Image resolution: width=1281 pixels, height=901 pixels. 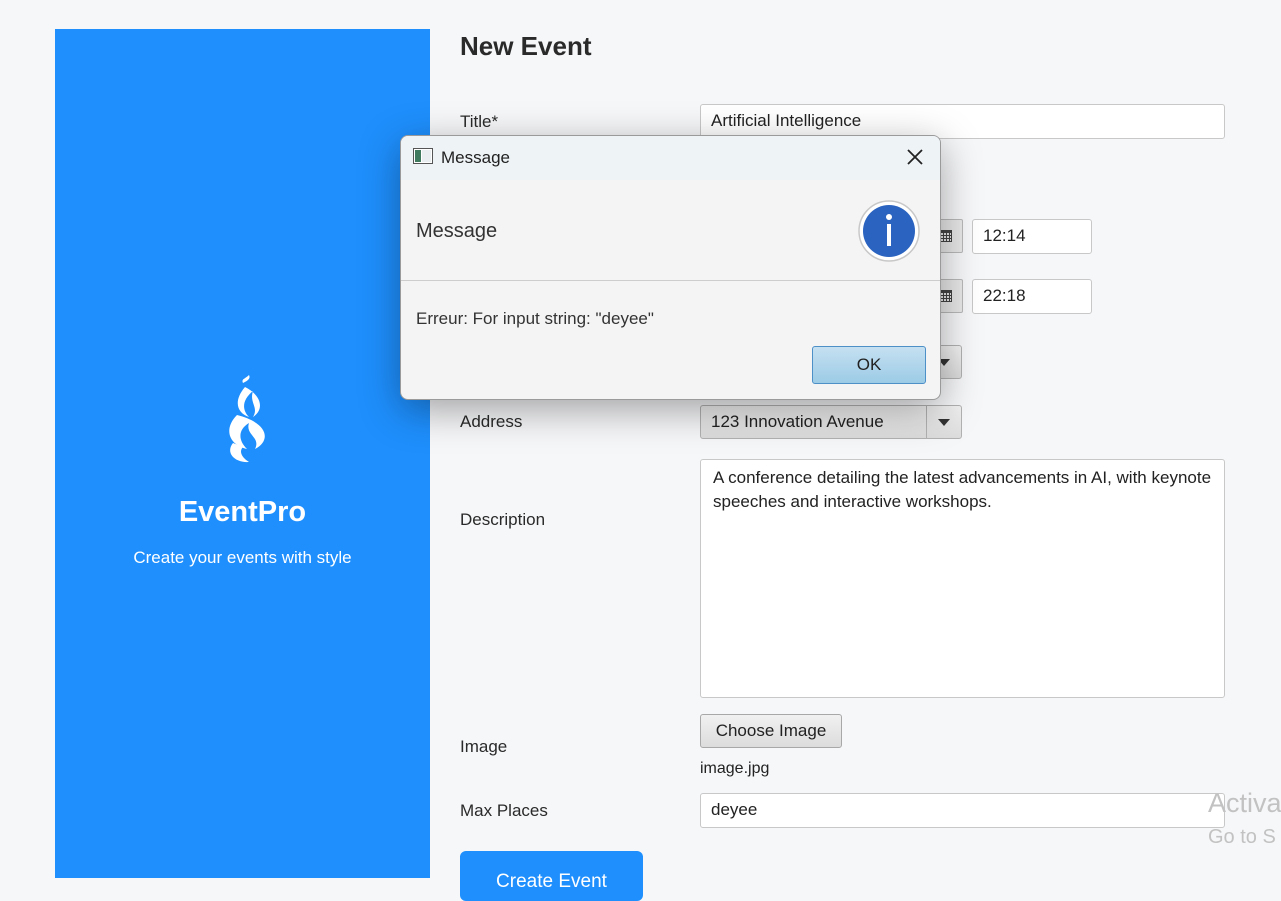 I want to click on dialog-header: Message, so click(x=670, y=230).